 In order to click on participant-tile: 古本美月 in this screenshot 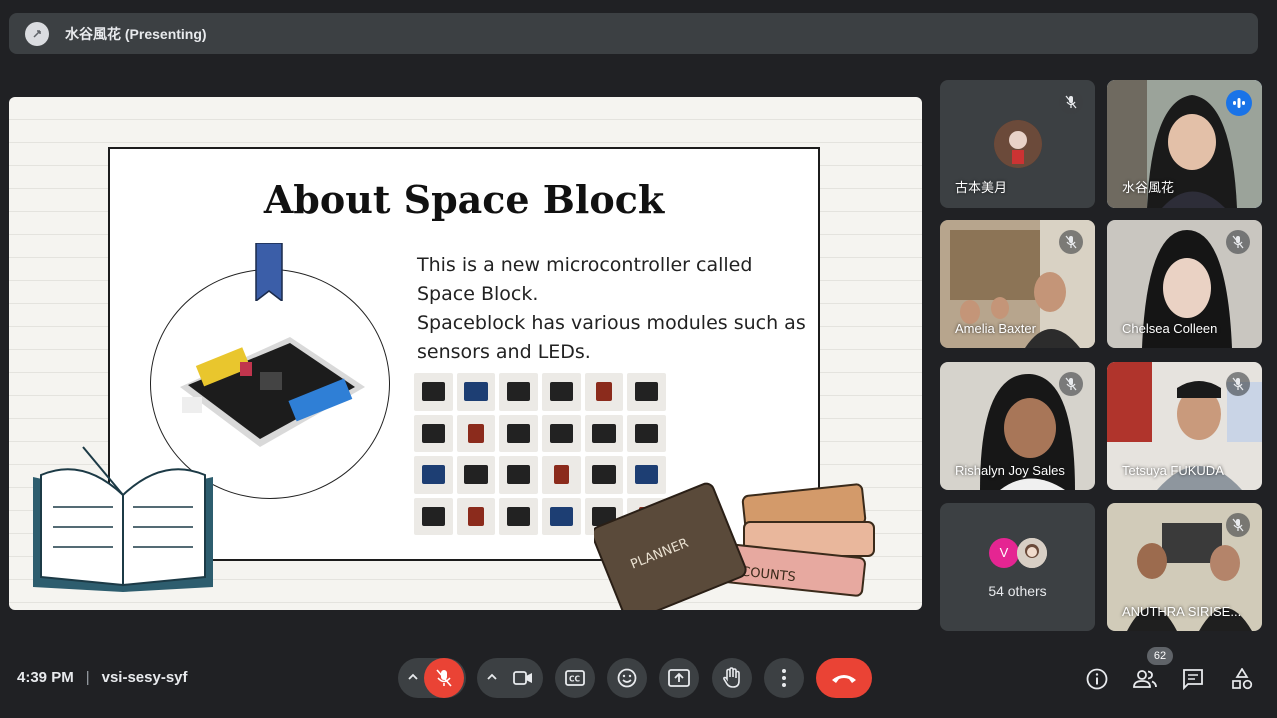, I will do `click(1017, 144)`.